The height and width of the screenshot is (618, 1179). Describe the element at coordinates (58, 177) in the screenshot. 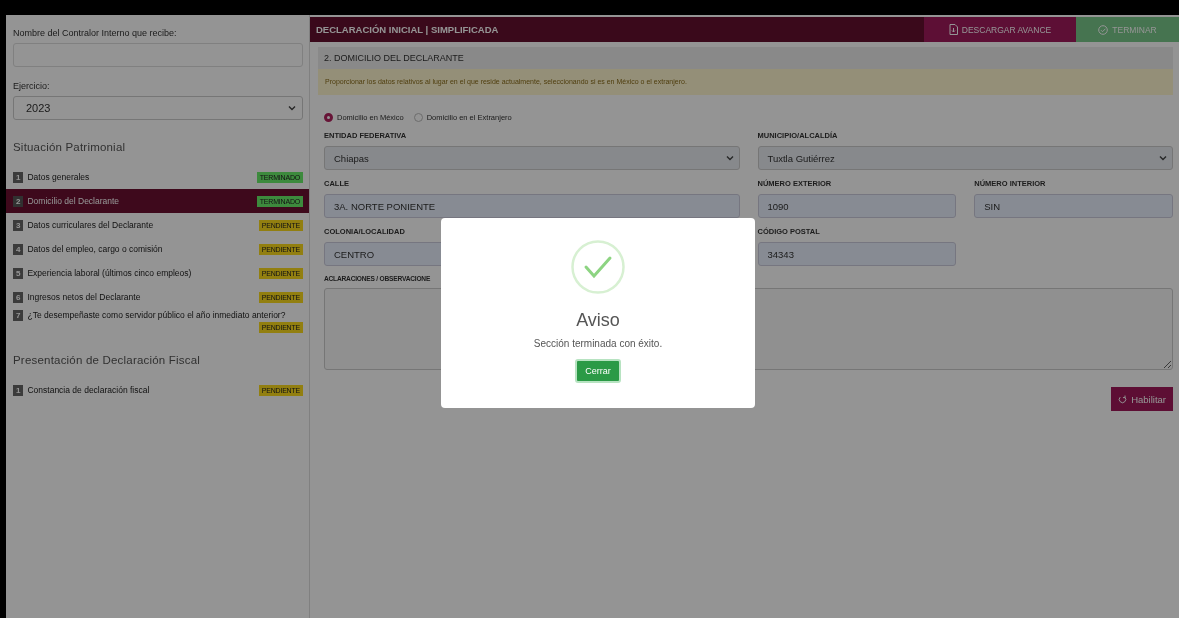

I see `nav-item-label: Datos generales` at that location.